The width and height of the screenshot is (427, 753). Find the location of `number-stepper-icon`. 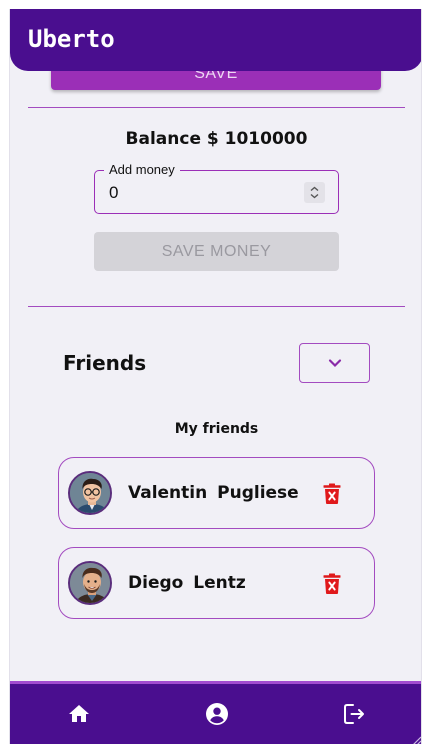

number-stepper-icon is located at coordinates (314, 192).